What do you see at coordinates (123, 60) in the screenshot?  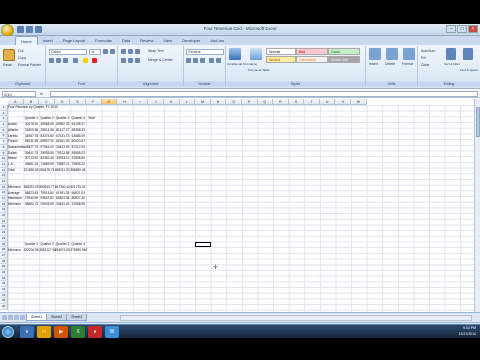 I see `align-left-icon` at bounding box center [123, 60].